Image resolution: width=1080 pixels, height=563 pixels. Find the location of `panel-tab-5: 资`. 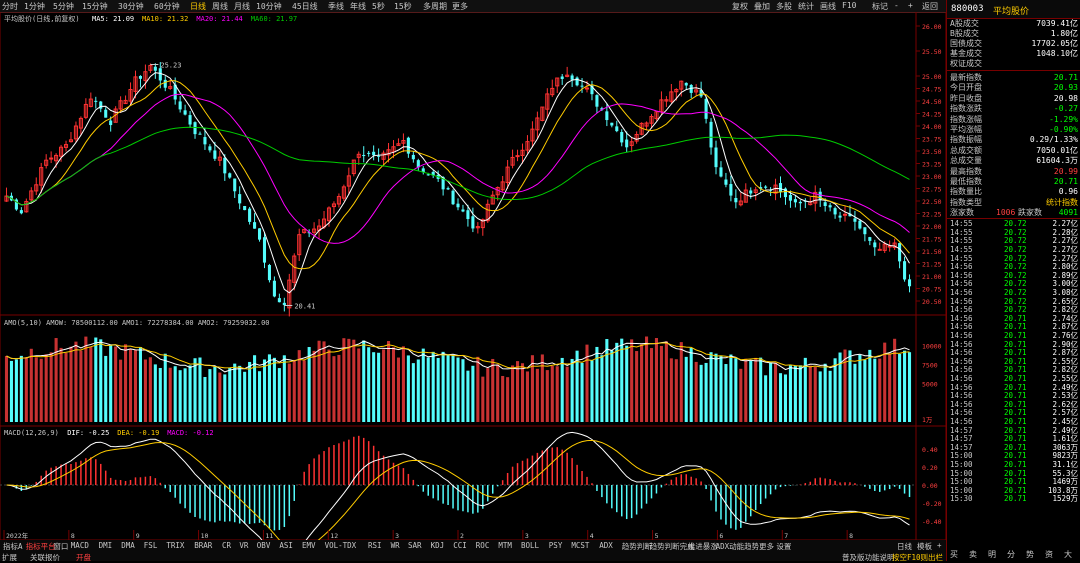

panel-tab-5: 资 is located at coordinates (1049, 554).